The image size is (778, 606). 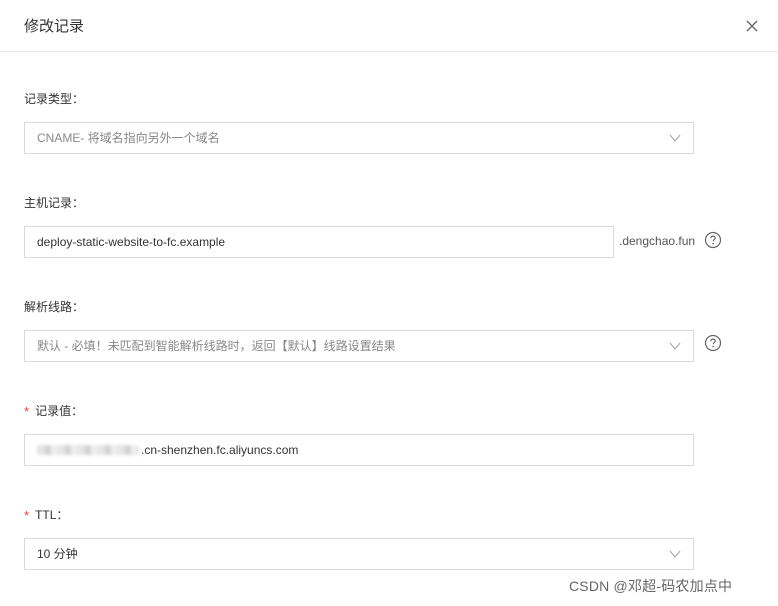 I want to click on watermark: CSDN @邓超-码农加点中, so click(x=651, y=586).